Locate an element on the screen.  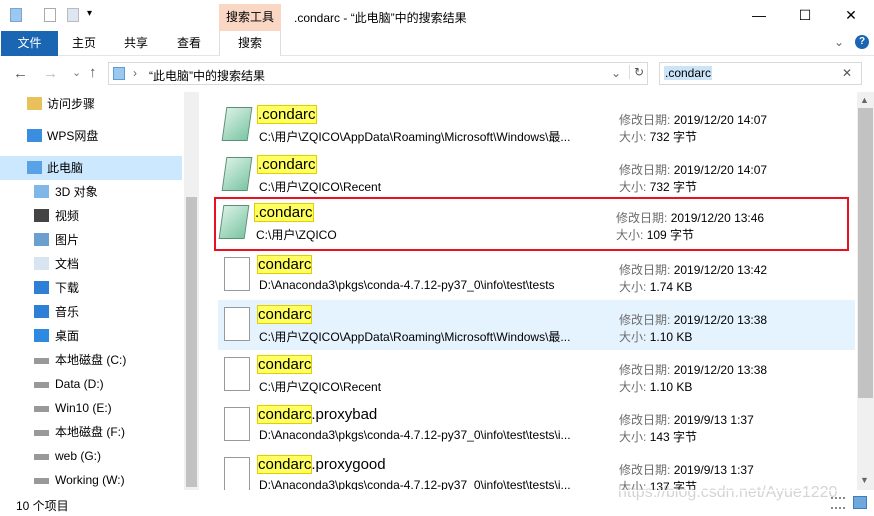
forward-button: → is located at coordinates (50, 73).